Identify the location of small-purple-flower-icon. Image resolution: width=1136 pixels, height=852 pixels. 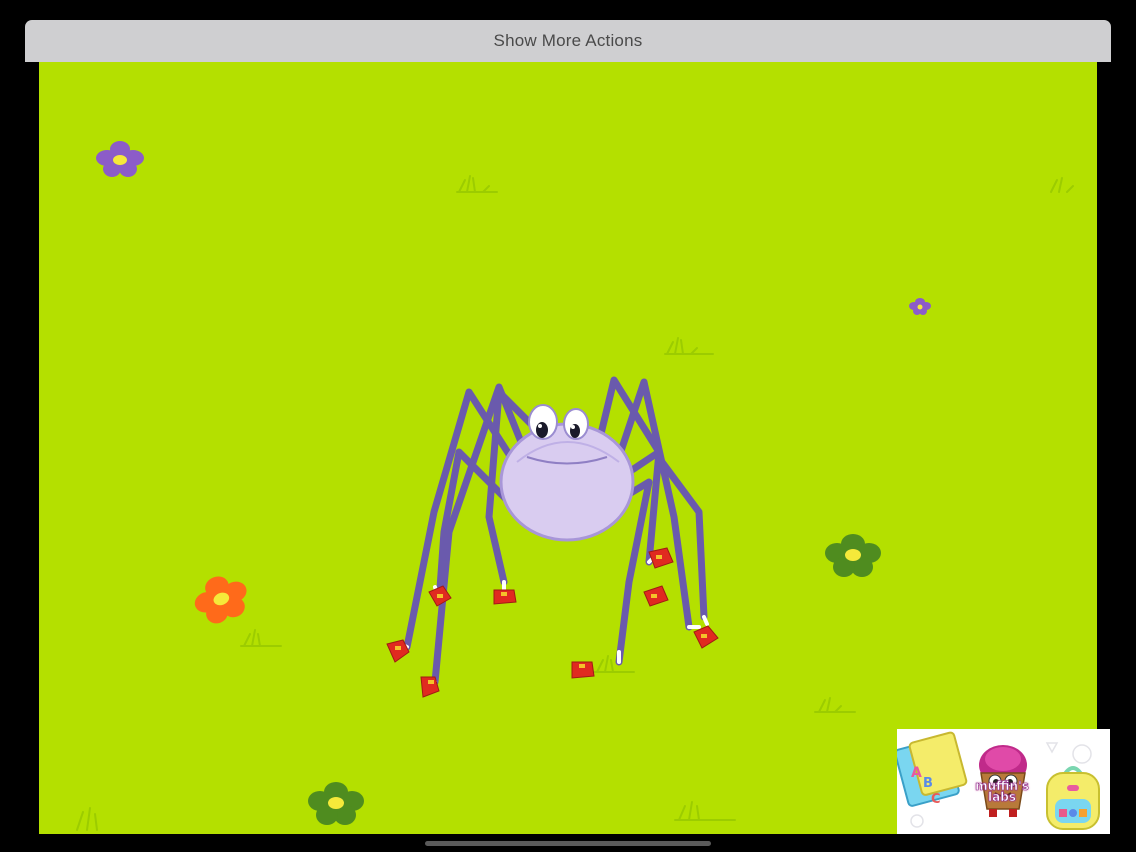
(920, 306).